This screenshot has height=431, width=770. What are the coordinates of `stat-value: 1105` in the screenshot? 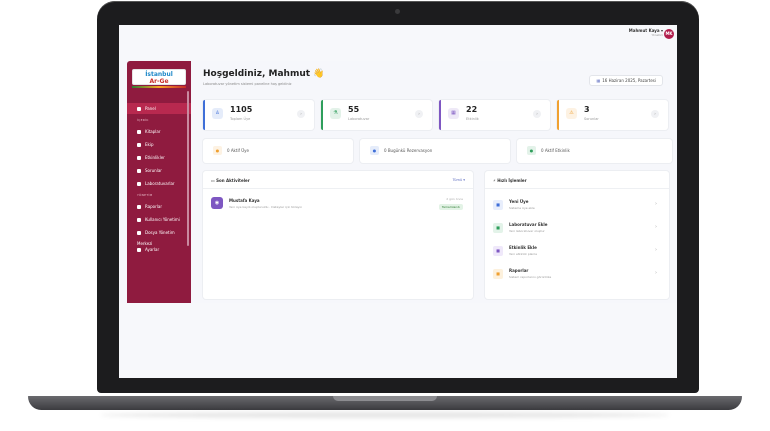 It's located at (241, 109).